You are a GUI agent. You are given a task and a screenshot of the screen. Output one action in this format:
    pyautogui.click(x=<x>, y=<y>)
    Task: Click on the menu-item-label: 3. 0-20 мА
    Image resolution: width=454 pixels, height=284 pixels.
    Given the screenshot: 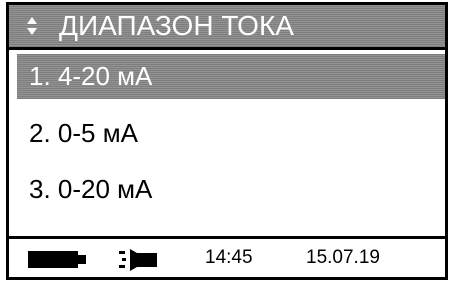 What is the action you would take?
    pyautogui.click(x=91, y=189)
    